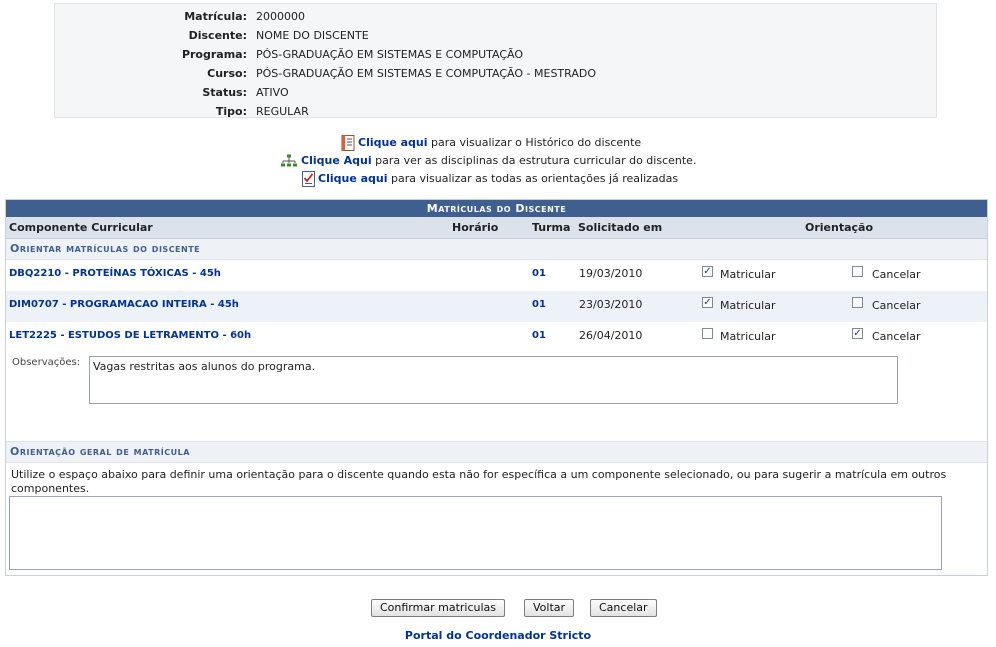 The width and height of the screenshot is (996, 647). I want to click on matricular-checkbox, so click(707, 333).